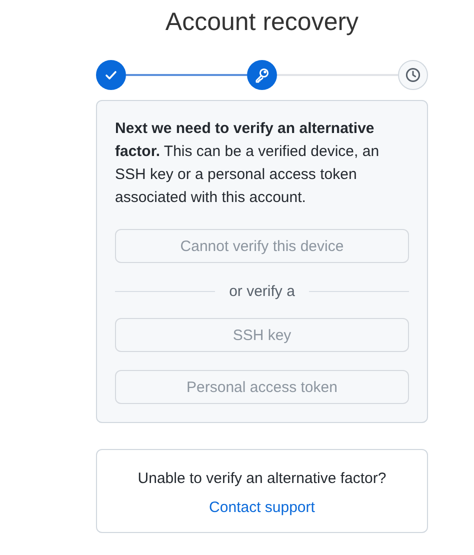  I want to click on contact-support-link: Contact support, so click(262, 507).